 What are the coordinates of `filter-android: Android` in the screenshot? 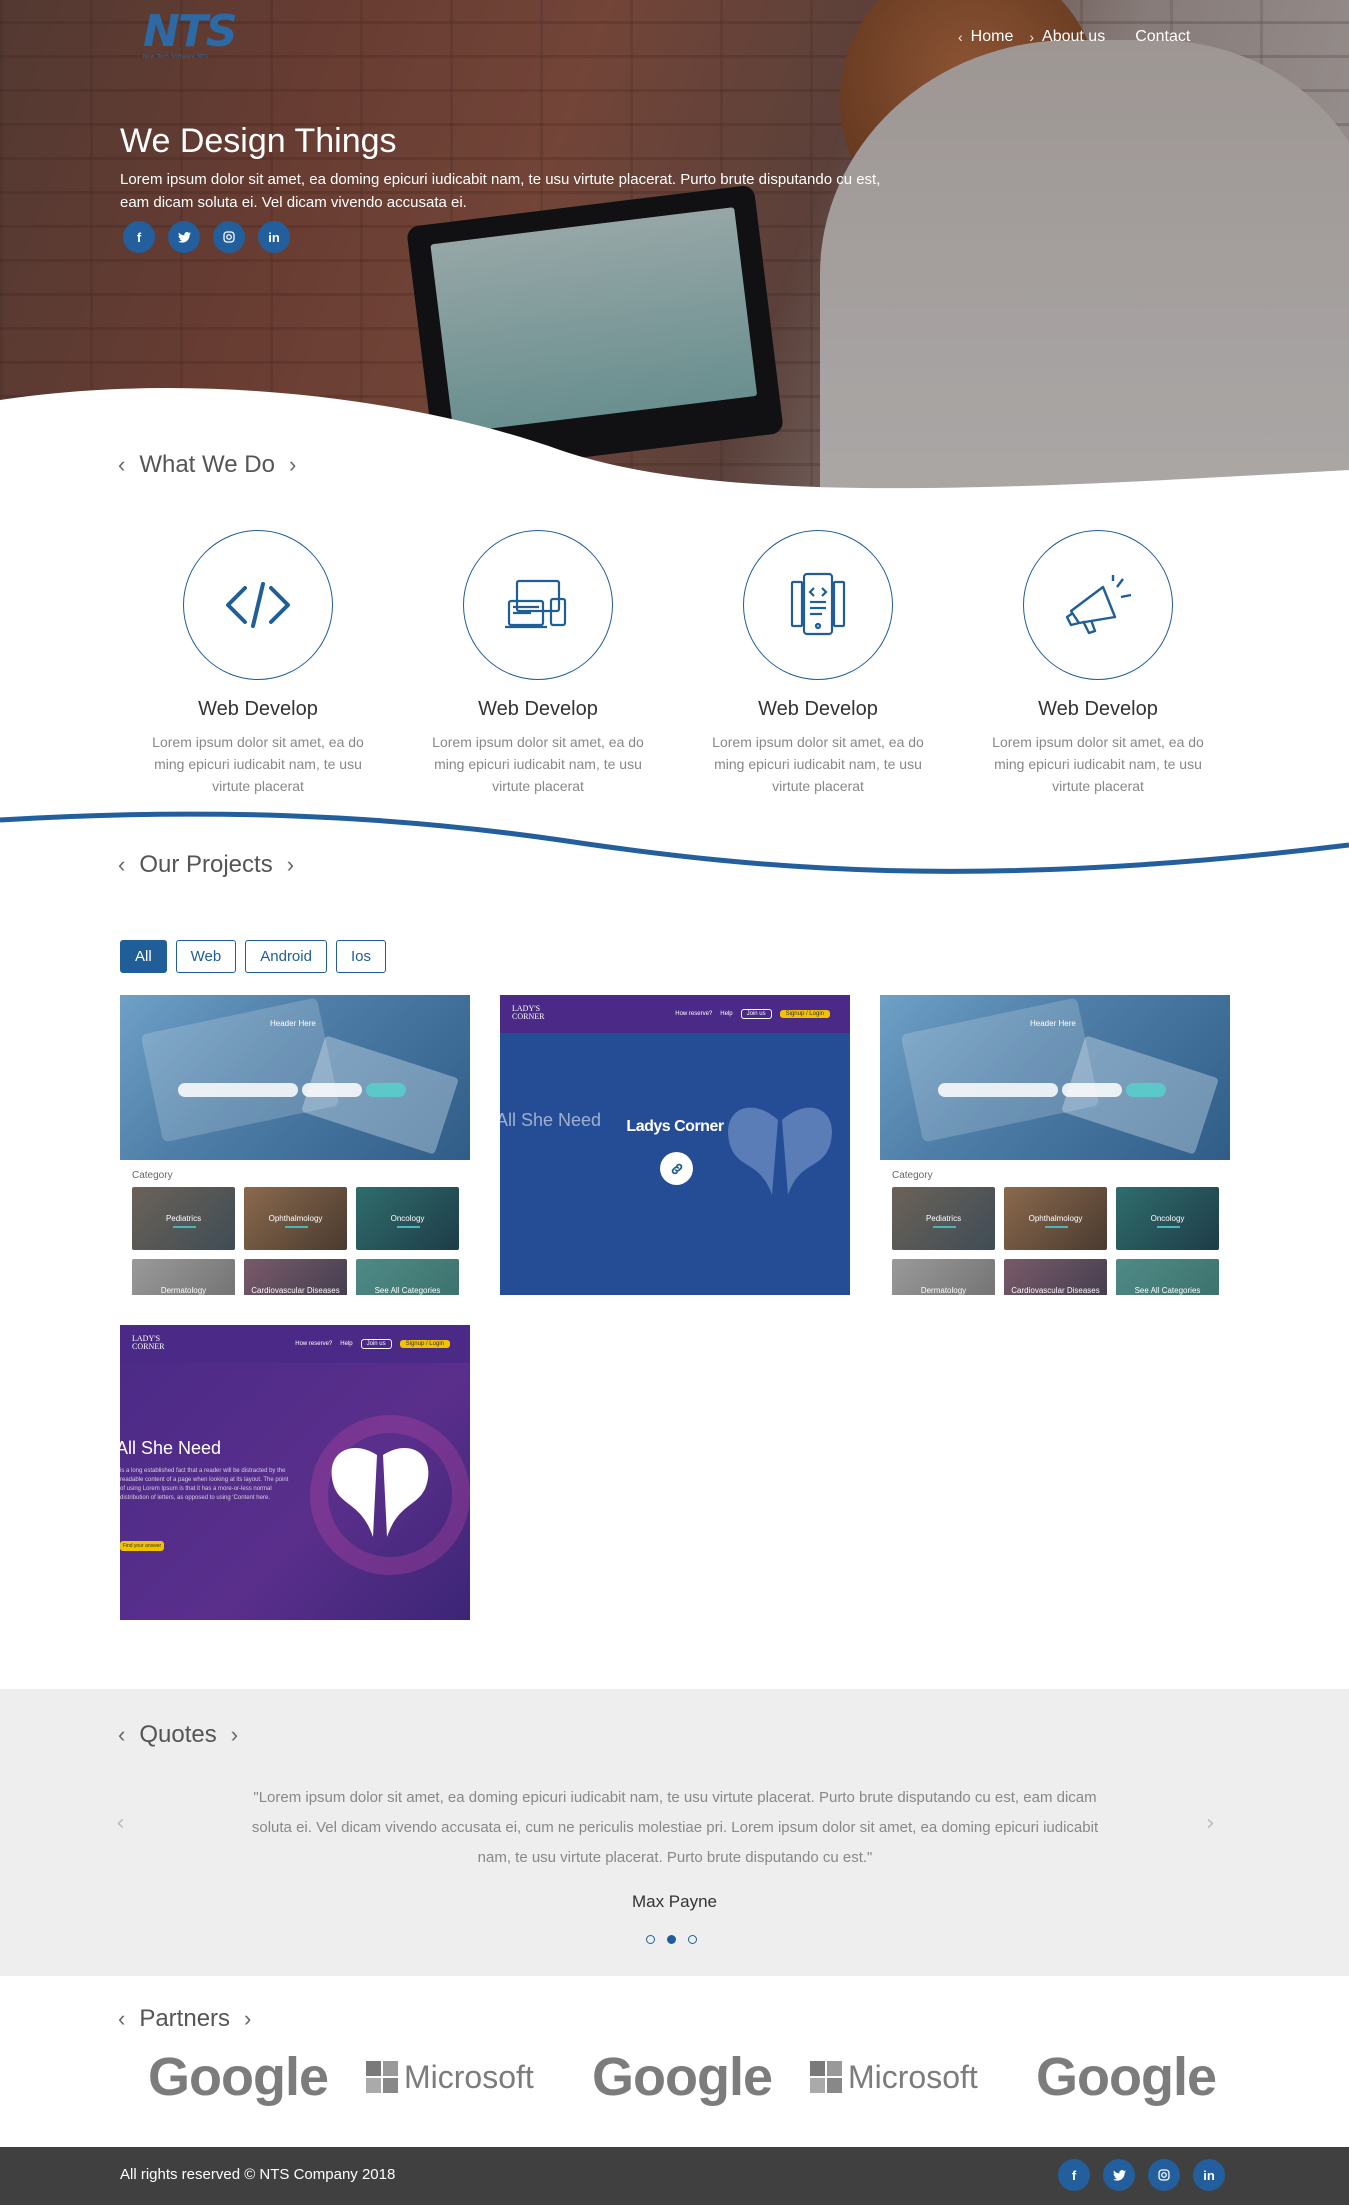 It's located at (286, 956).